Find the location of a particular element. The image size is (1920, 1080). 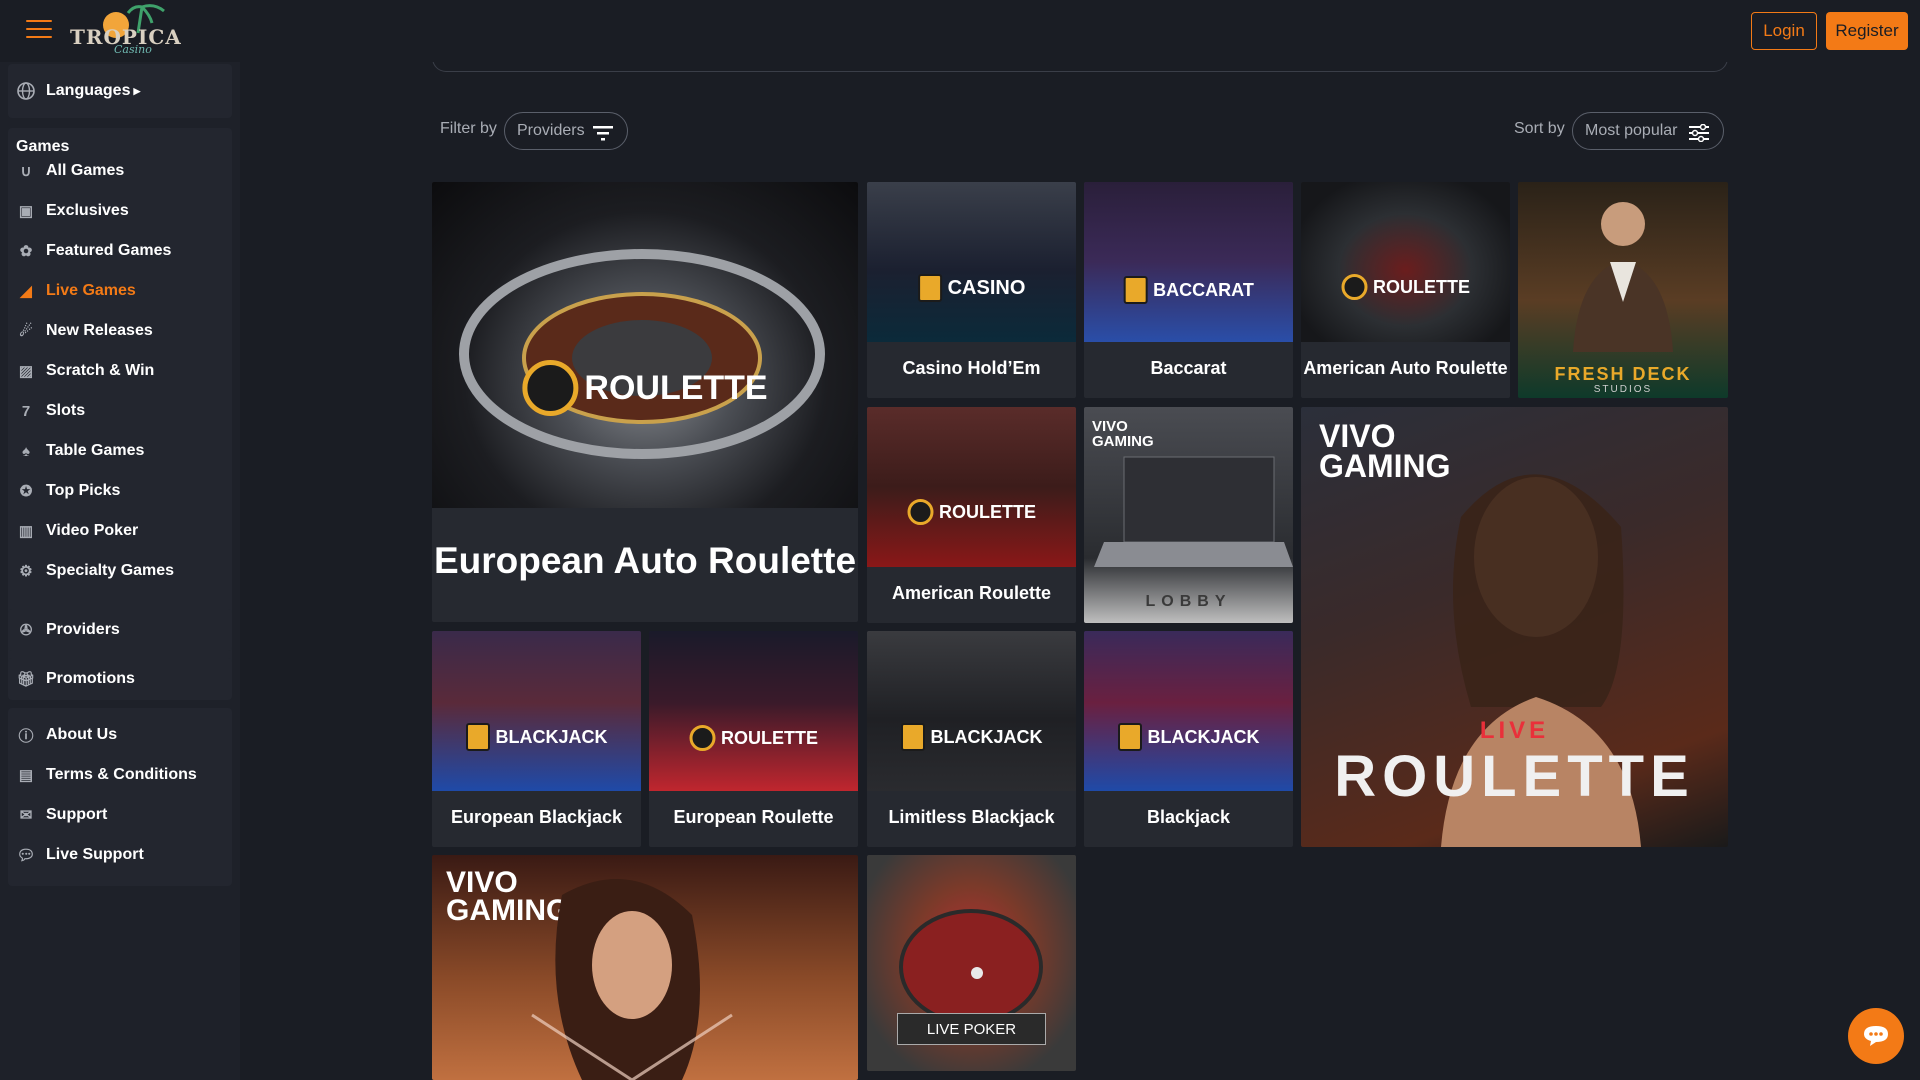

sidebar-item-slots: 7 Slots is located at coordinates (50, 411).